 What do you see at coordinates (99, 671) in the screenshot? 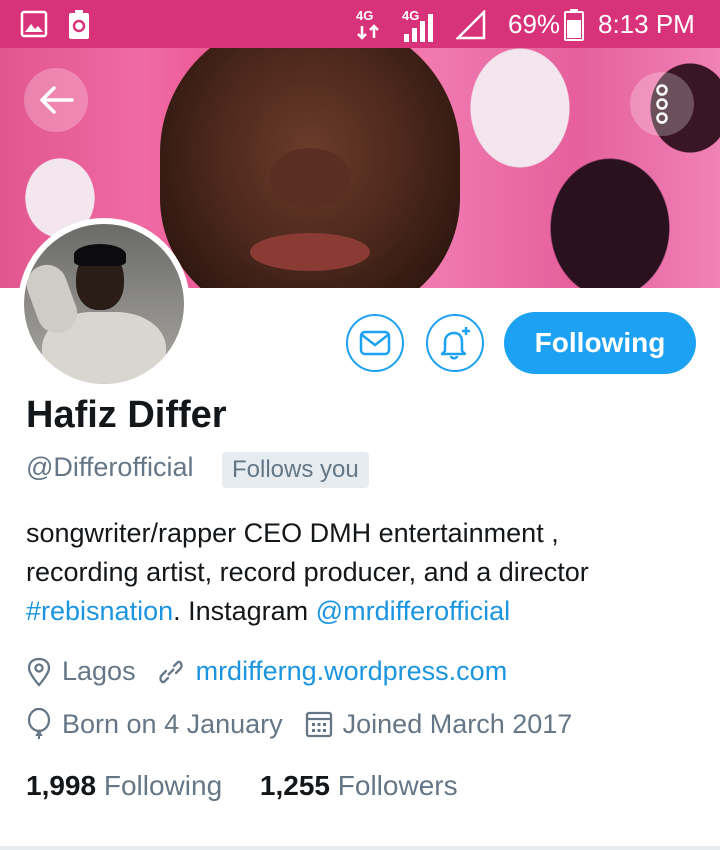
I see `location-text: Lagos` at bounding box center [99, 671].